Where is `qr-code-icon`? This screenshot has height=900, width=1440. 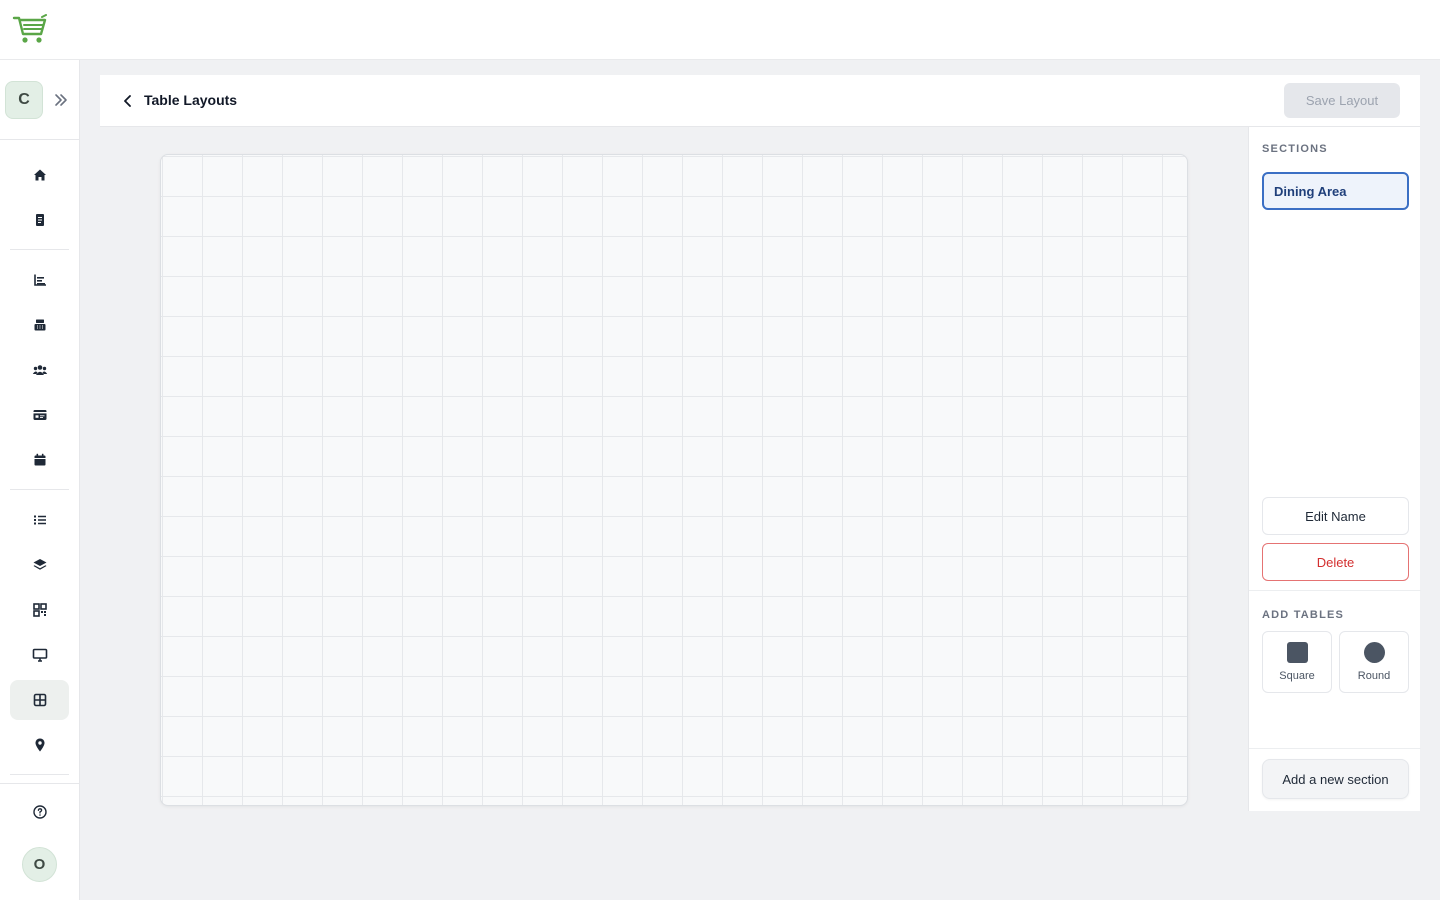 qr-code-icon is located at coordinates (39, 610).